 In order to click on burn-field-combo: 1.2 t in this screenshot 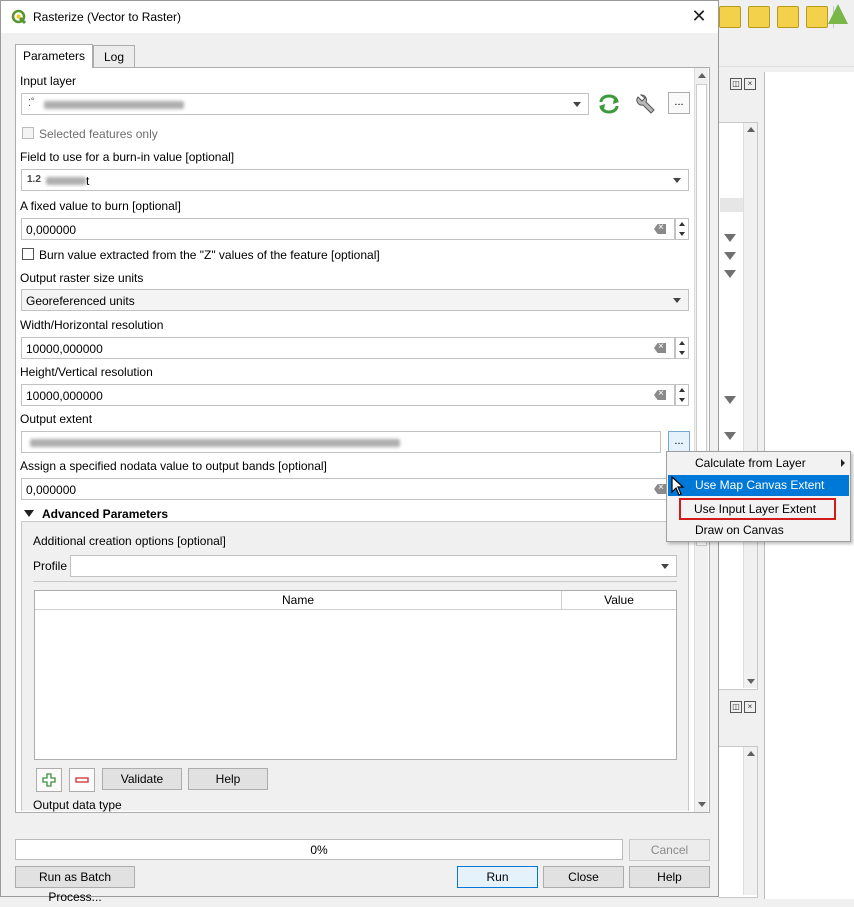, I will do `click(355, 180)`.